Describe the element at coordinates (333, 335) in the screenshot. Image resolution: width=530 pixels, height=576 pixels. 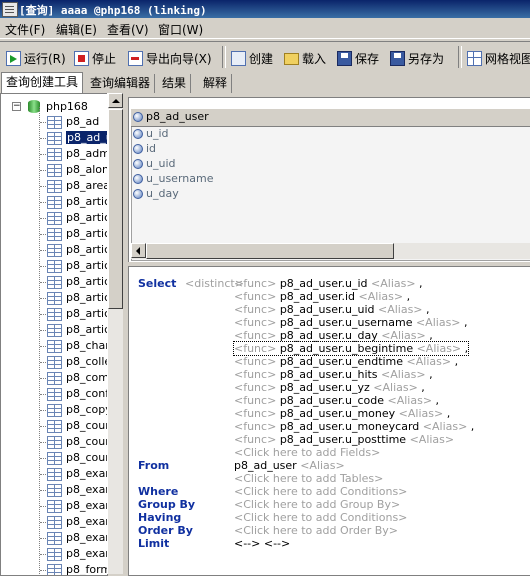
I see `select-column-row: <func> p8_ad_user.u_day <Alias> ,` at that location.